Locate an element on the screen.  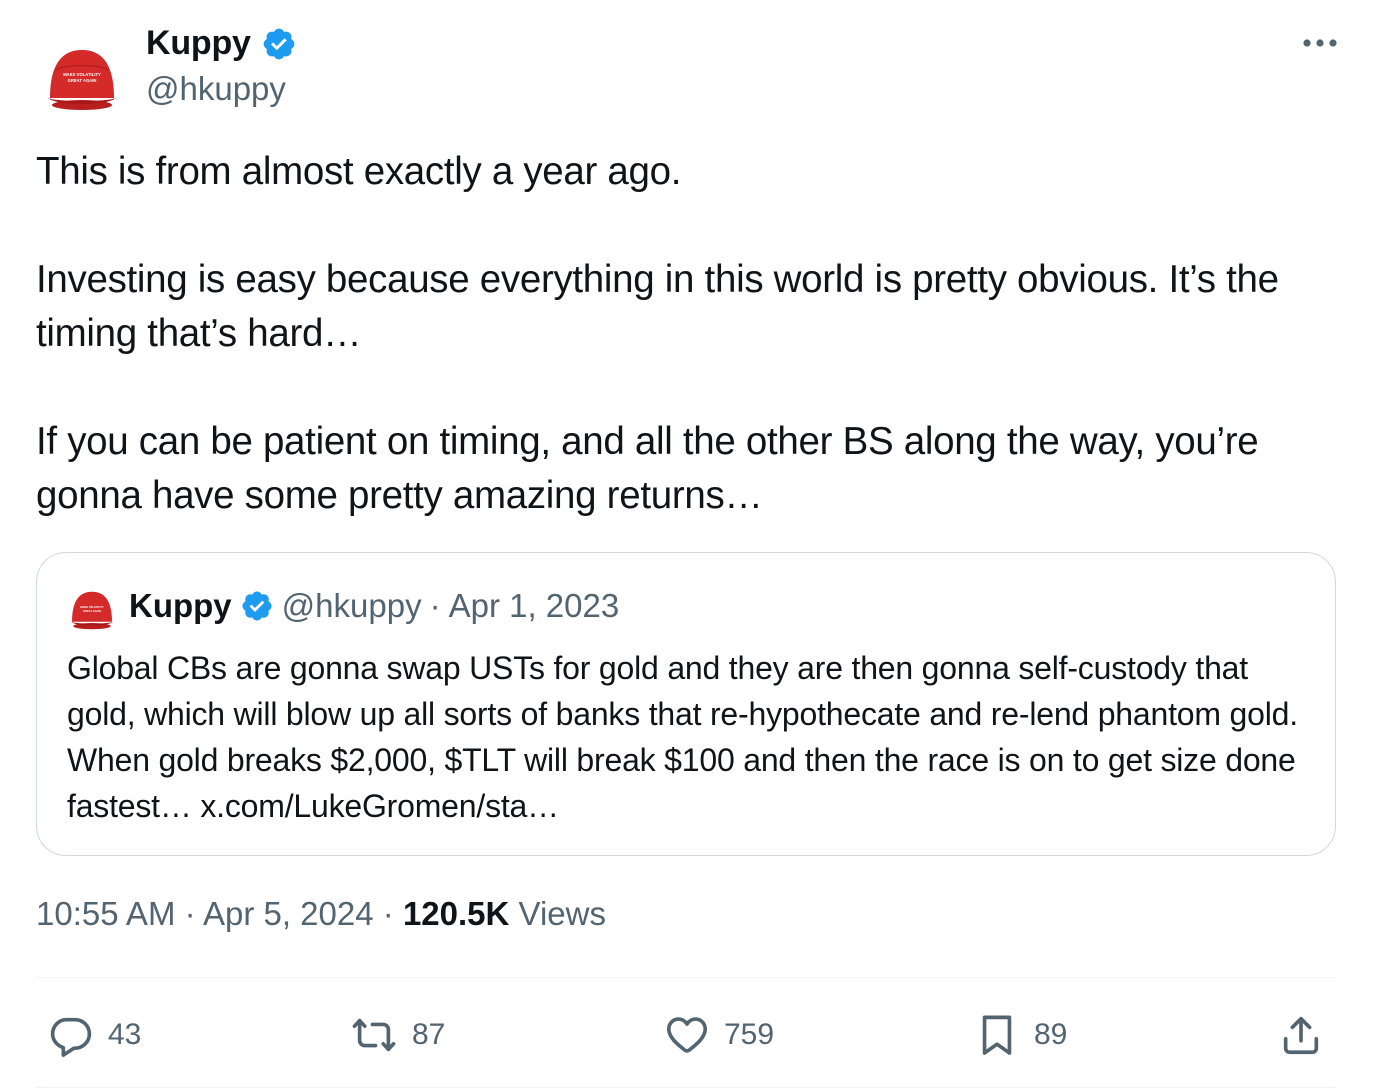
quote-avatar: MAKE VOLATILITY GREAT AGAIN is located at coordinates (92, 608).